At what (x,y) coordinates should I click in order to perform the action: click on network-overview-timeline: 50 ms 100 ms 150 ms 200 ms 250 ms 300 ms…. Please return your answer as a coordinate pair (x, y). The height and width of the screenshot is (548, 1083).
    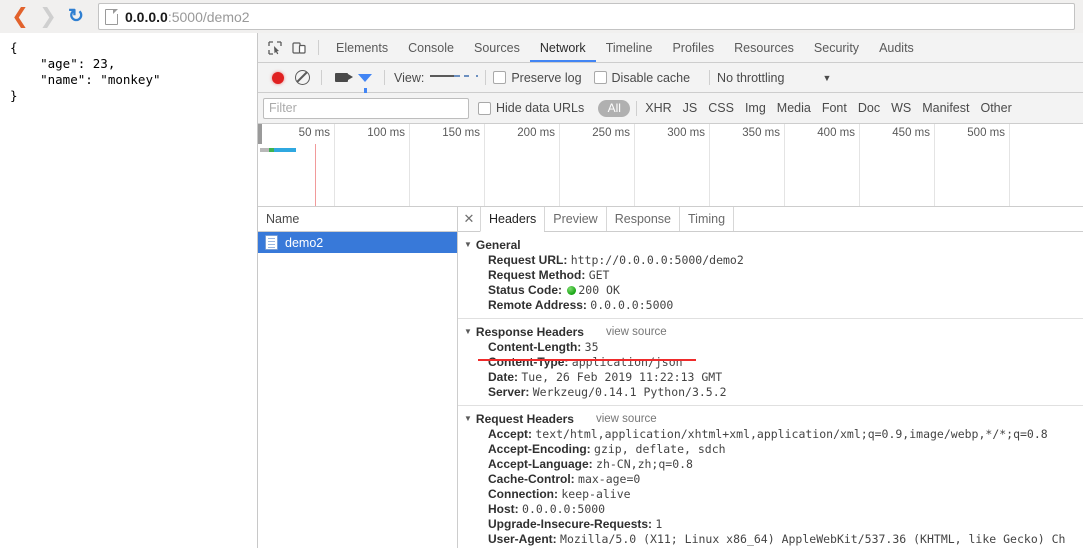
    Looking at the image, I should click on (670, 165).